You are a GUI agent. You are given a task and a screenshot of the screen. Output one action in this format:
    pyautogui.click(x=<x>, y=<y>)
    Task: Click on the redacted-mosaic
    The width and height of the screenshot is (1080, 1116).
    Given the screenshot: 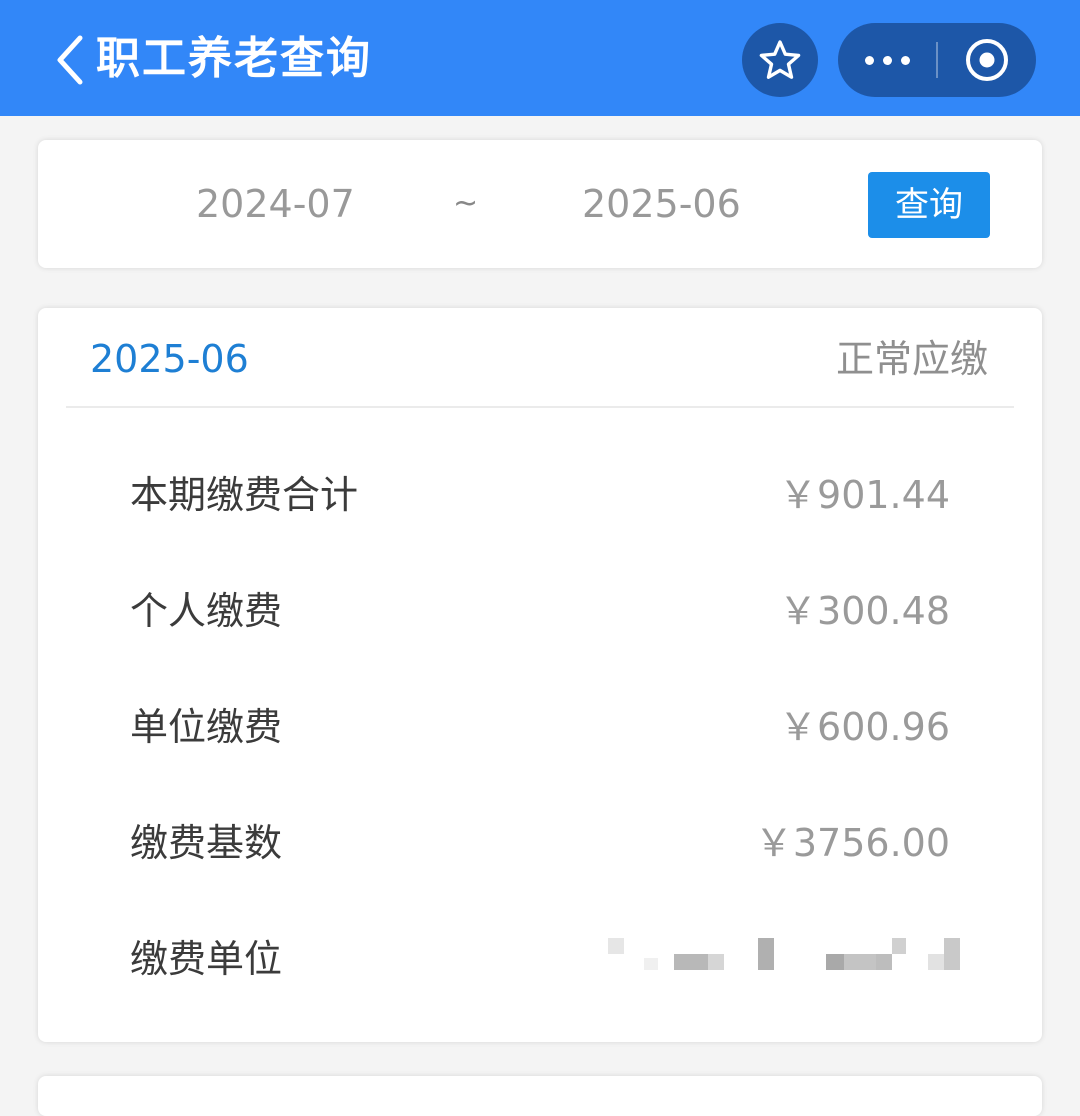 What is the action you would take?
    pyautogui.click(x=775, y=958)
    